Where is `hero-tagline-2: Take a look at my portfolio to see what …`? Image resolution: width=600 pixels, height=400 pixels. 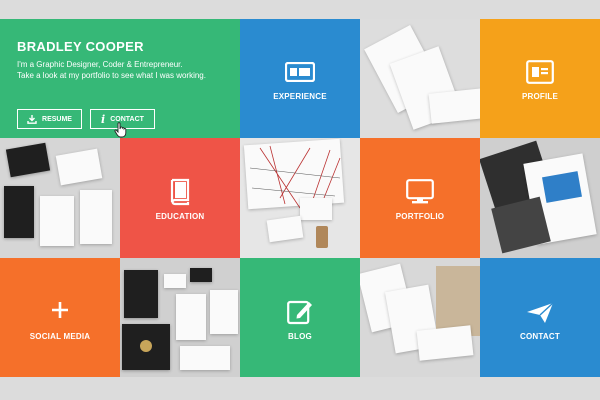 hero-tagline-2: Take a look at my portfolio to see what … is located at coordinates (111, 75).